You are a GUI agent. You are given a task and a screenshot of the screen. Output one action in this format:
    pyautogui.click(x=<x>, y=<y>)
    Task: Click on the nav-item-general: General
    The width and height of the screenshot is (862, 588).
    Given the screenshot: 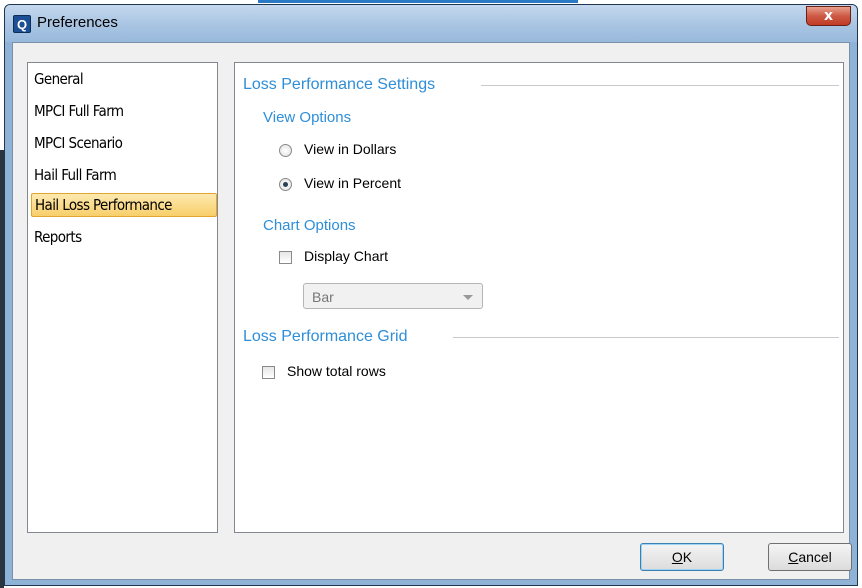 What is the action you would take?
    pyautogui.click(x=124, y=80)
    